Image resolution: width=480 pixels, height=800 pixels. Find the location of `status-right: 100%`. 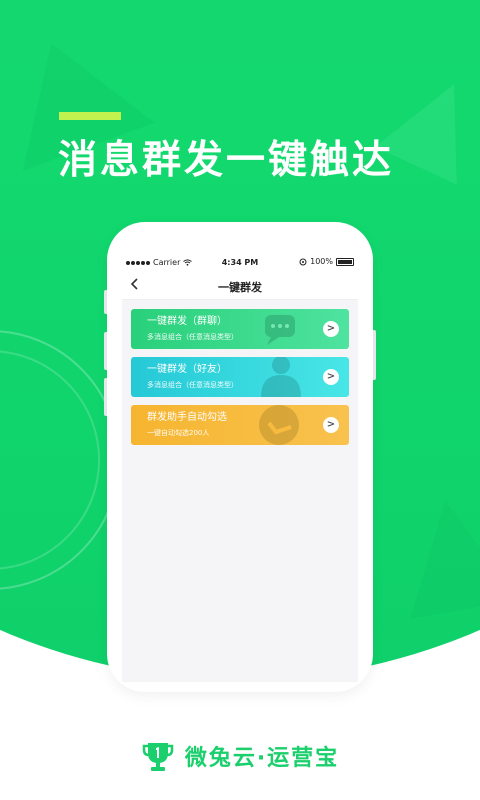

status-right: 100% is located at coordinates (326, 261).